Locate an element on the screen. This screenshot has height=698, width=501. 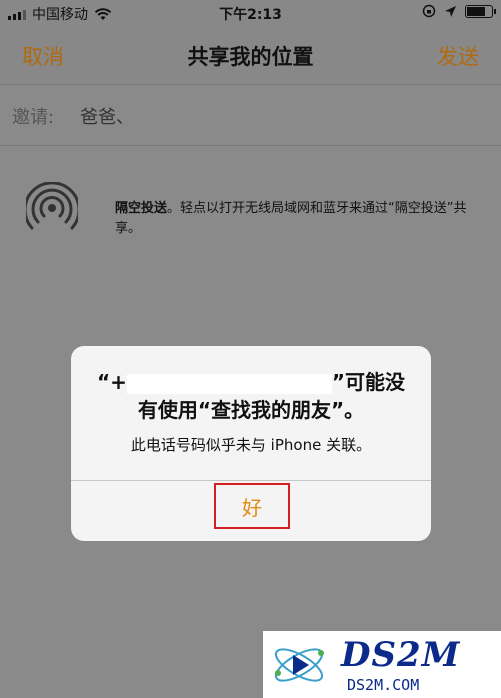
redacted-phone-number is located at coordinates (229, 383).